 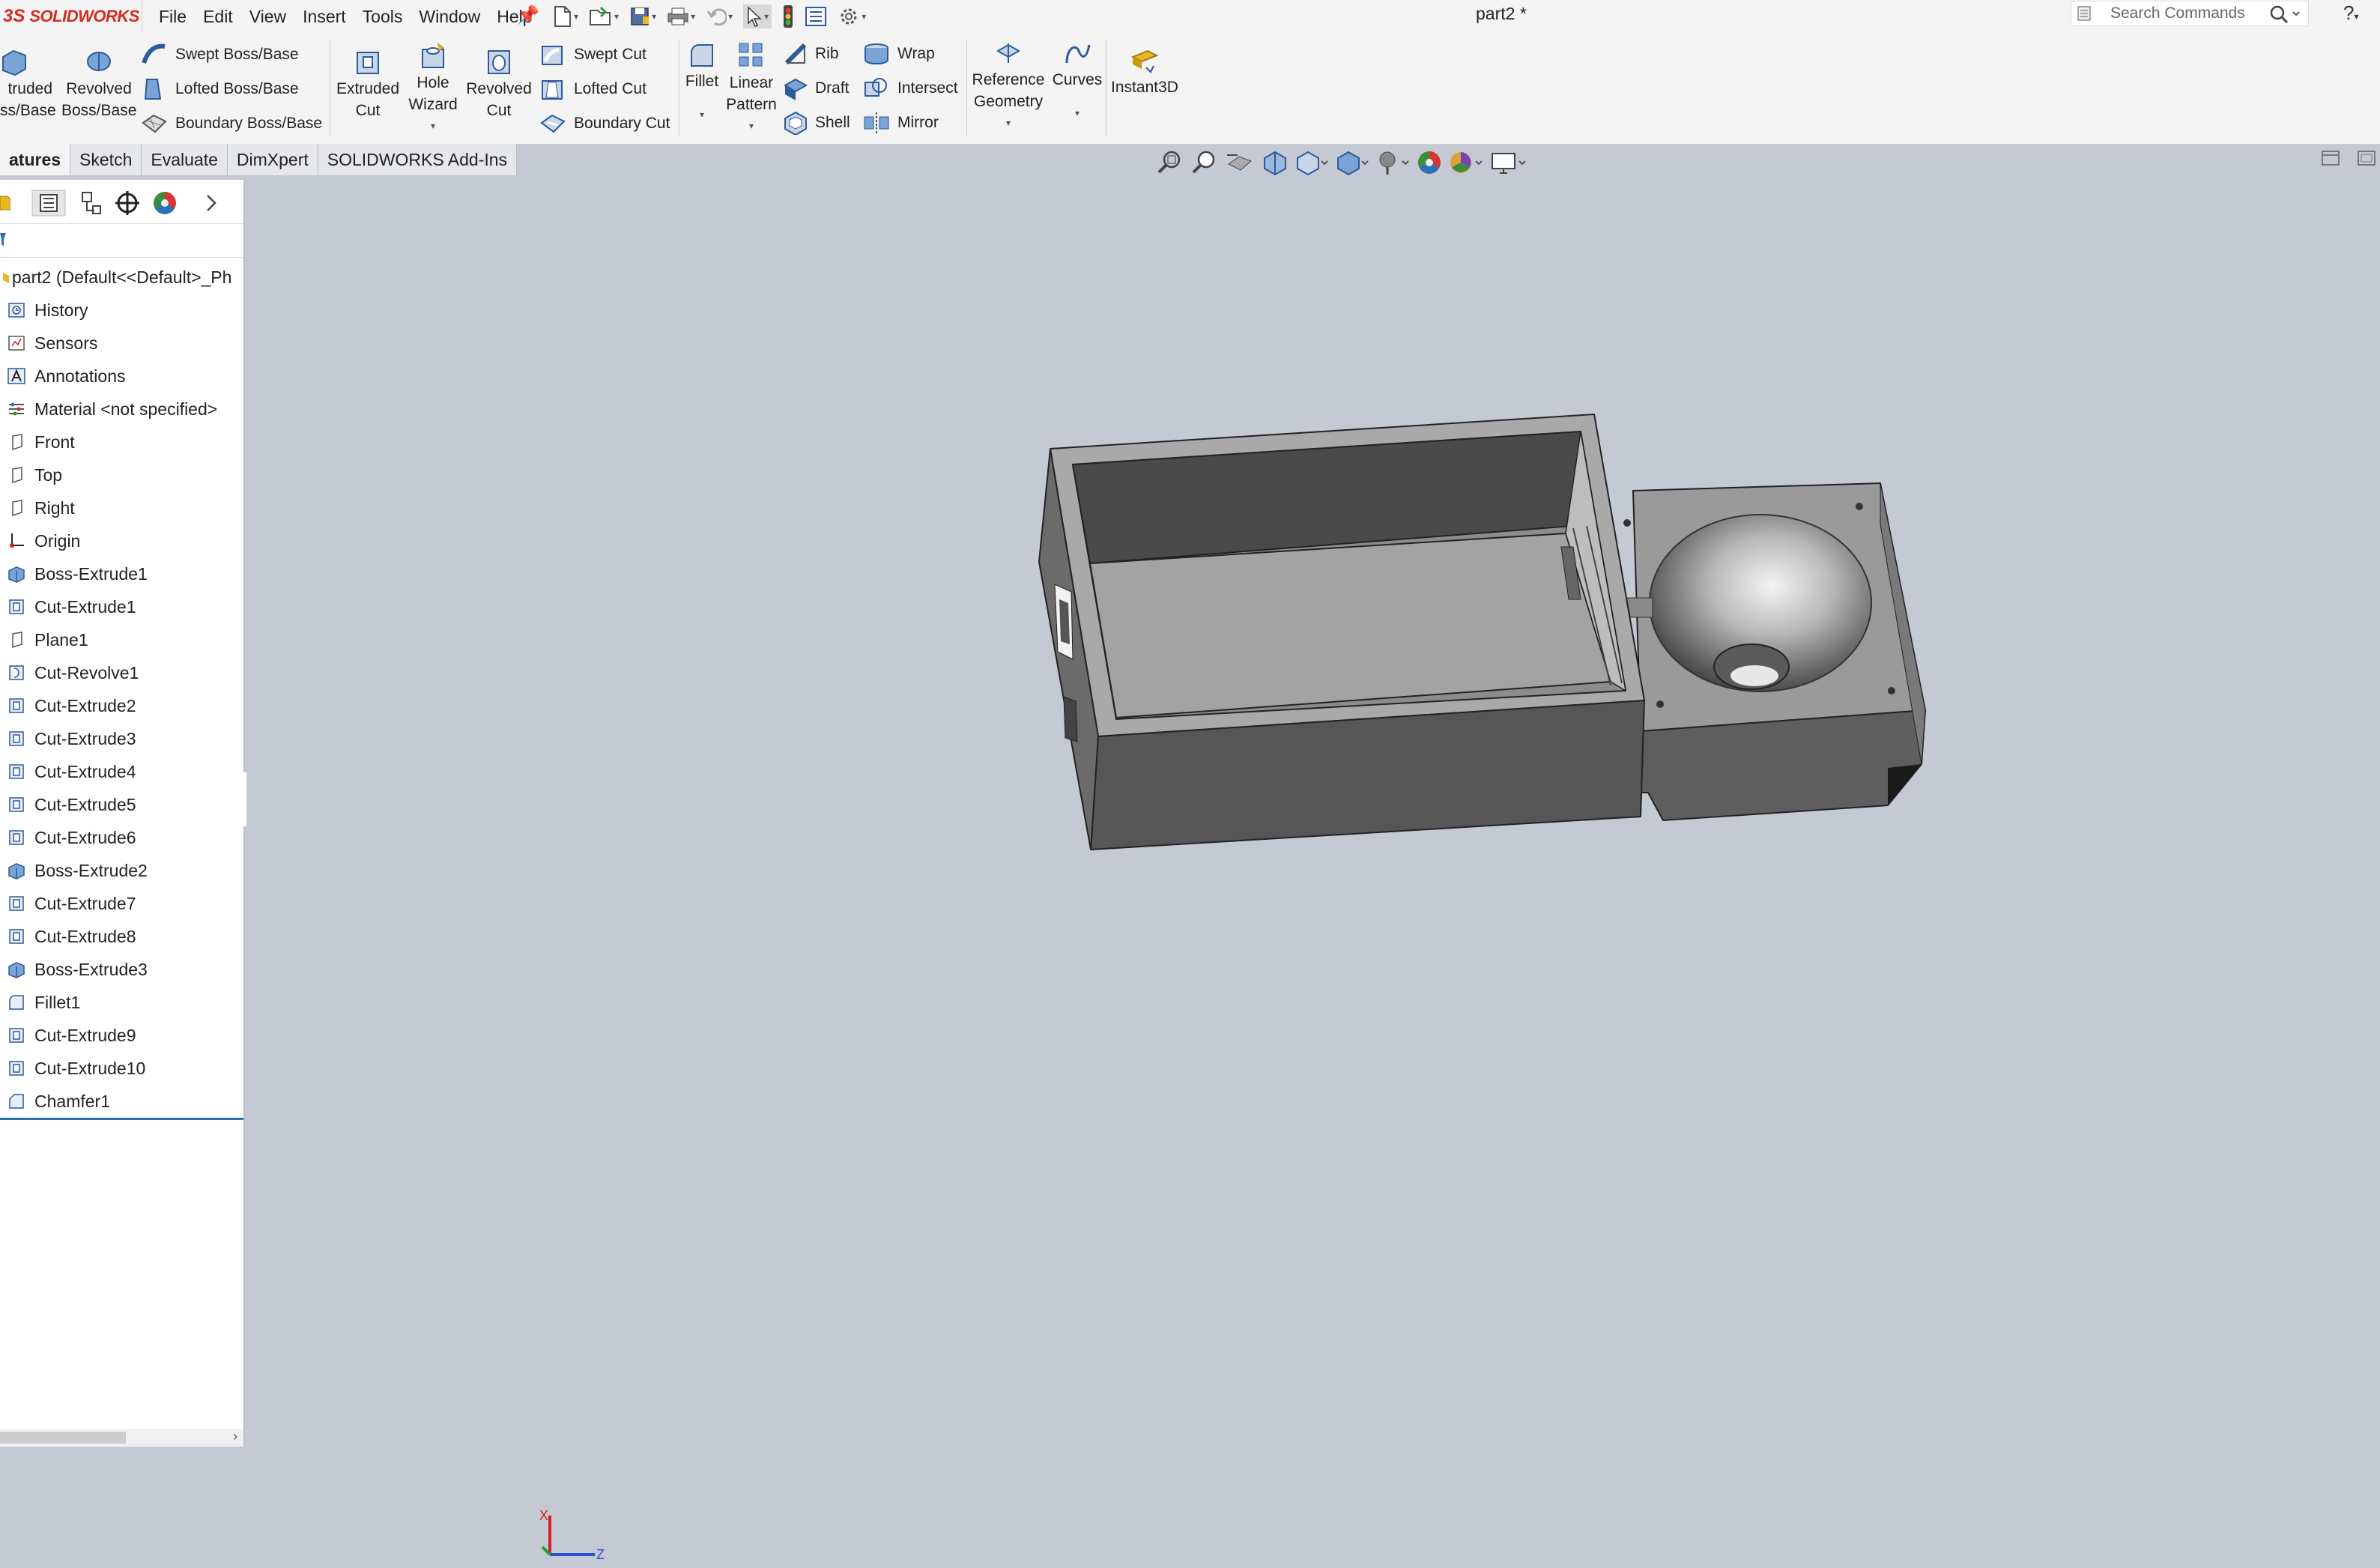 I want to click on lofted-cut-button: Lofted Cut, so click(x=593, y=89).